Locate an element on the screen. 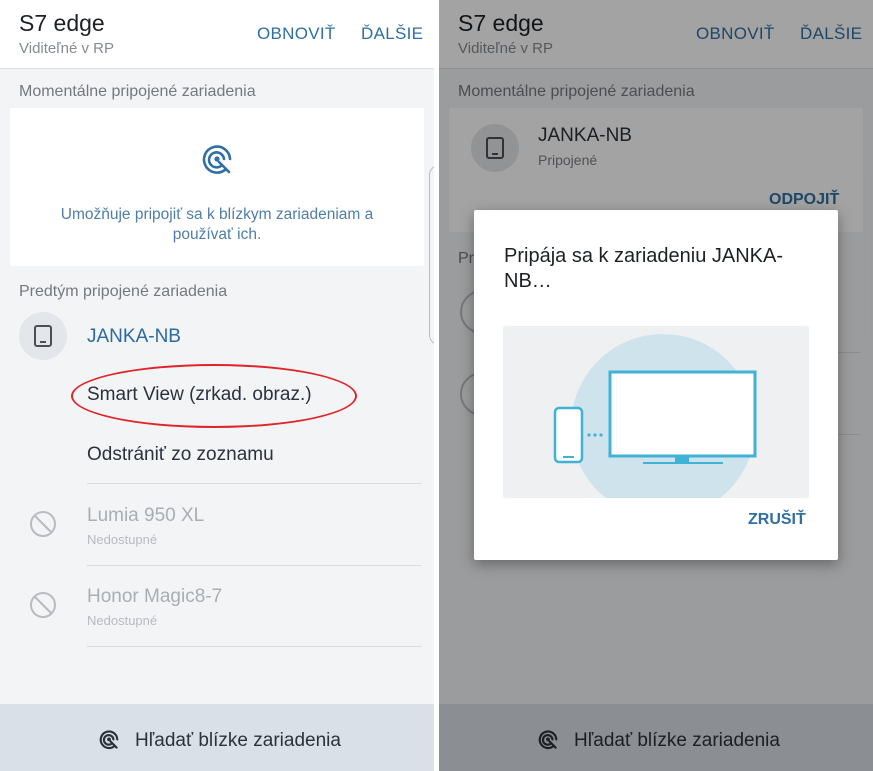 The image size is (873, 771). more-button: ĎALŠIE is located at coordinates (392, 34).